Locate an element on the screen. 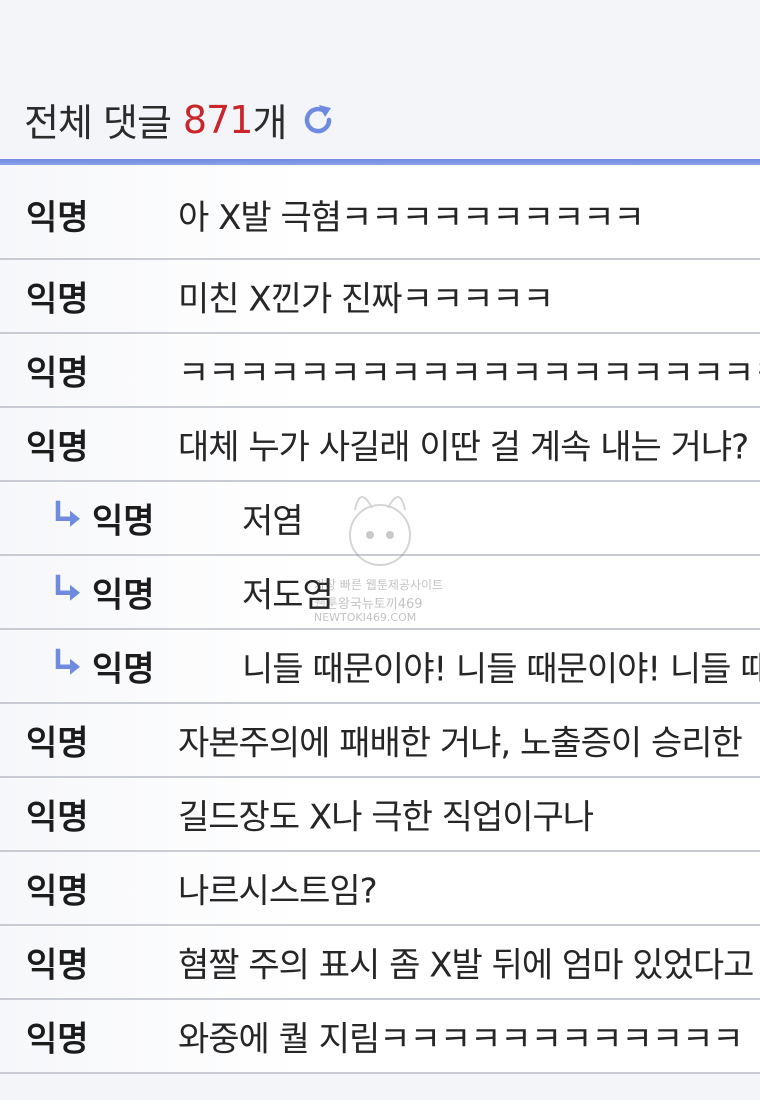 The image size is (760, 1100). comment-text: 나르시스트임? is located at coordinates (278, 891).